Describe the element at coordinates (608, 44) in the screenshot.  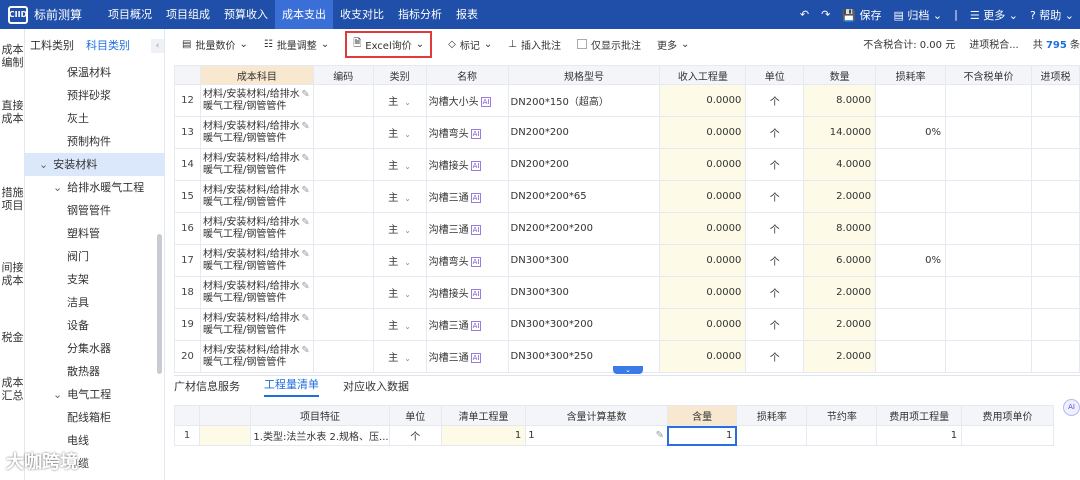
I see `only-note-checkbox: 仅显示批注` at that location.